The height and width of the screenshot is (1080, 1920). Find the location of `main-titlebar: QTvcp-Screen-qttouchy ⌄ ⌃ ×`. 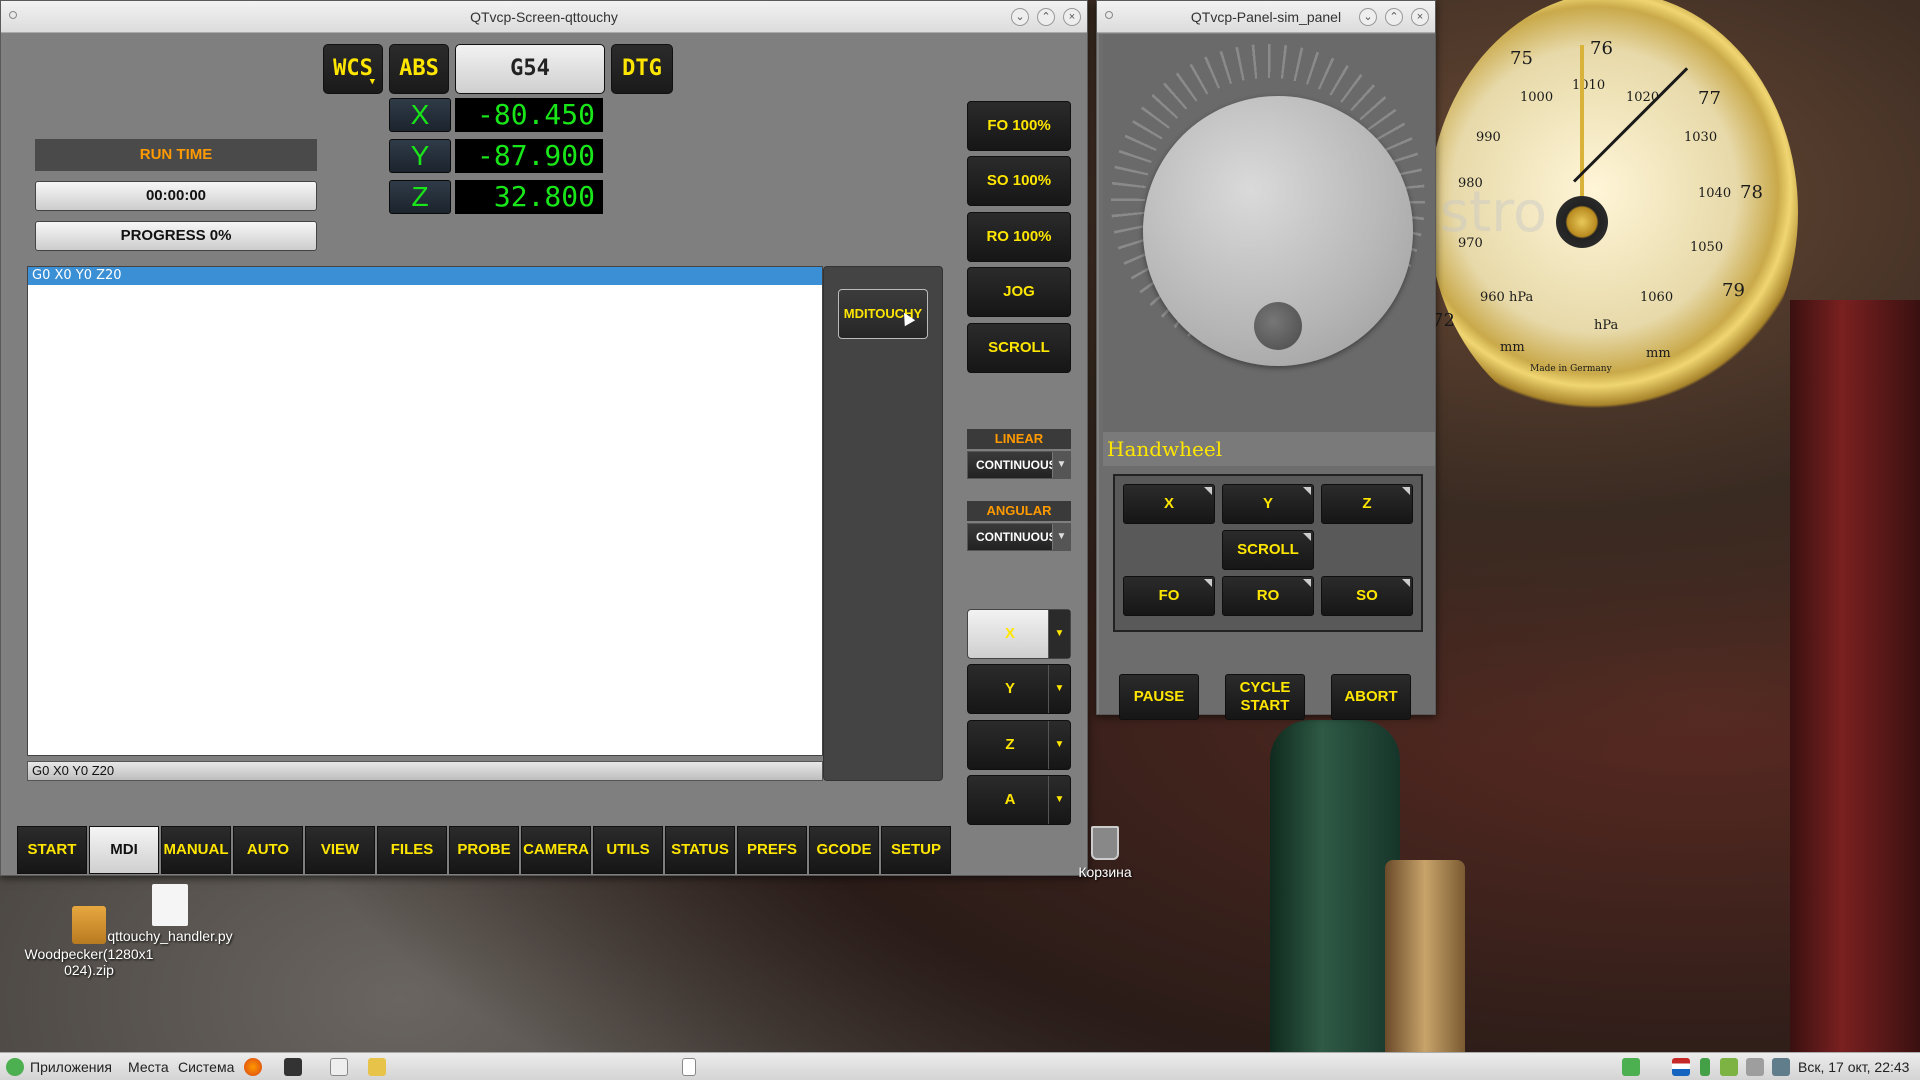

main-titlebar: QTvcp-Screen-qttouchy ⌄ ⌃ × is located at coordinates (544, 17).